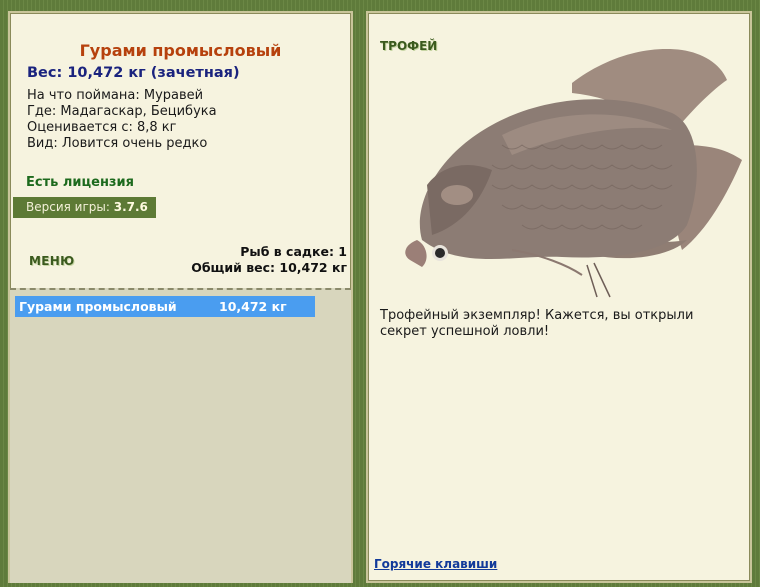  I want to click on fish-weight: Вес: 10,472 кг (зачетная), so click(133, 73).